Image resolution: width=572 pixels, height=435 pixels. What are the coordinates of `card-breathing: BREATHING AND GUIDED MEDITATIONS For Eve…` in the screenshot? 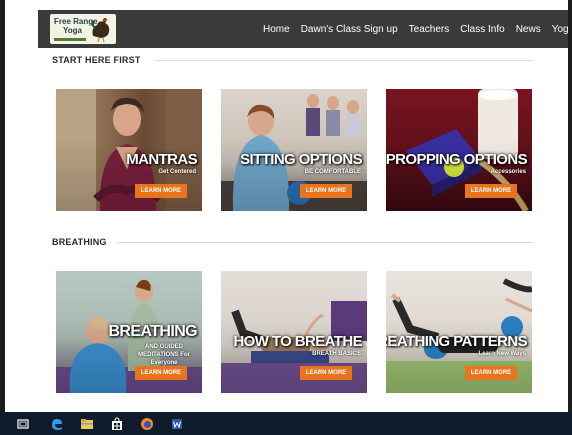 It's located at (129, 332).